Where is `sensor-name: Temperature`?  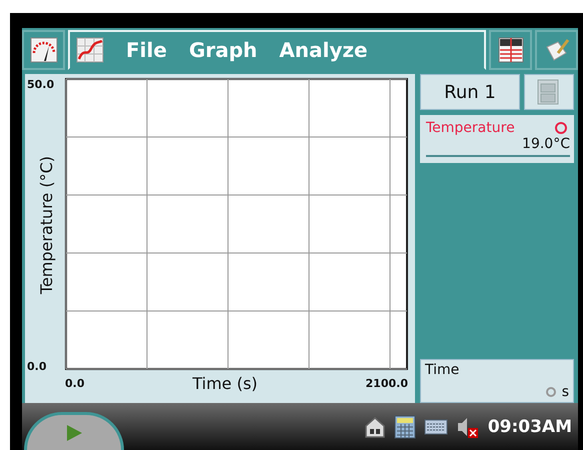
sensor-name: Temperature is located at coordinates (470, 128).